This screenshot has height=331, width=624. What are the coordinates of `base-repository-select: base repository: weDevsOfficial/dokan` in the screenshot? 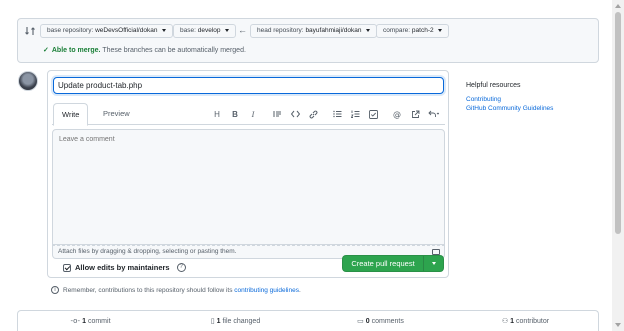 It's located at (107, 31).